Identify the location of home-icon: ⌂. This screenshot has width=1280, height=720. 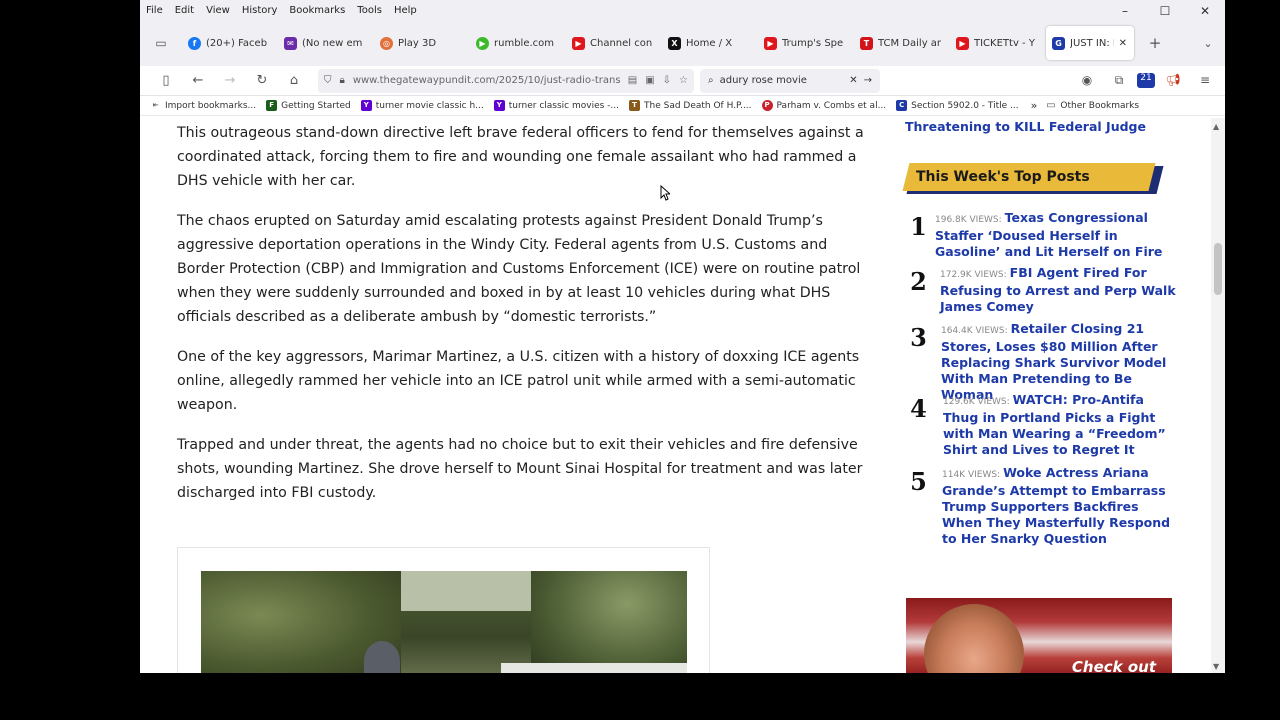
(294, 80).